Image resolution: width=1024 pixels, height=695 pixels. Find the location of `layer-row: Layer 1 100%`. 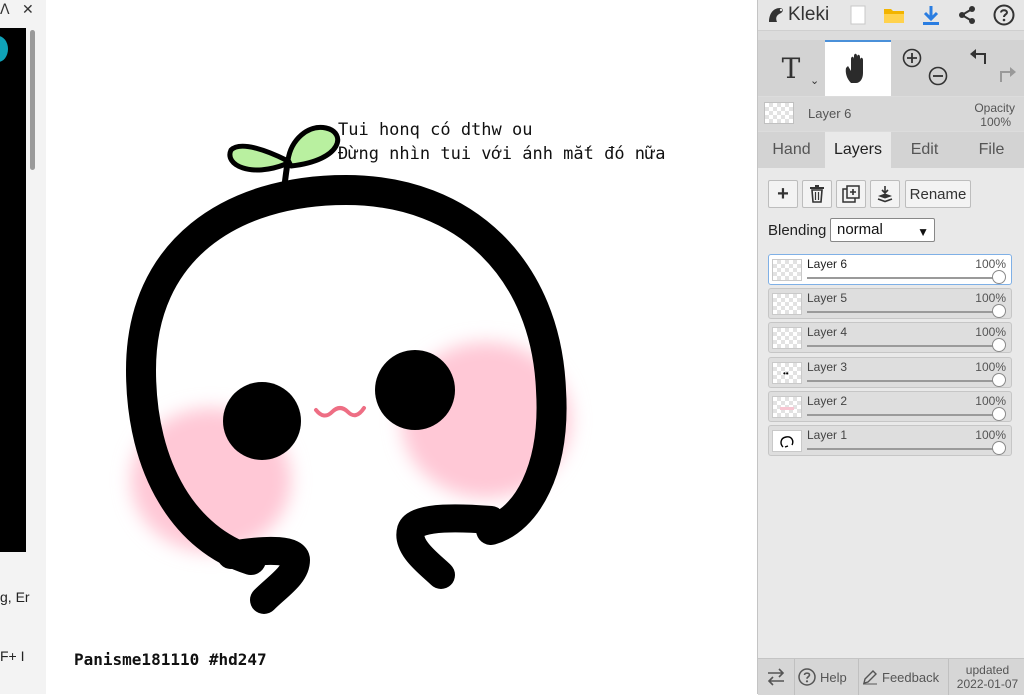

layer-row: Layer 1 100% is located at coordinates (890, 440).